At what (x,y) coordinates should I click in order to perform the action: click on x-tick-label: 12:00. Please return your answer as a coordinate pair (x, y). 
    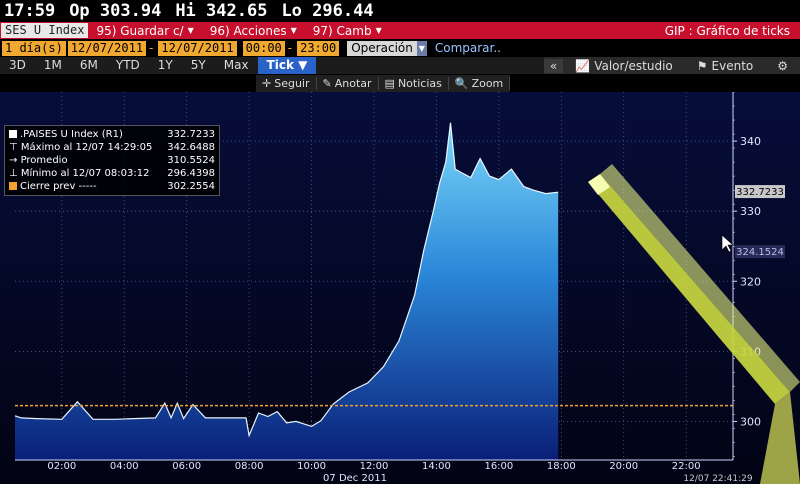
    Looking at the image, I should click on (374, 466).